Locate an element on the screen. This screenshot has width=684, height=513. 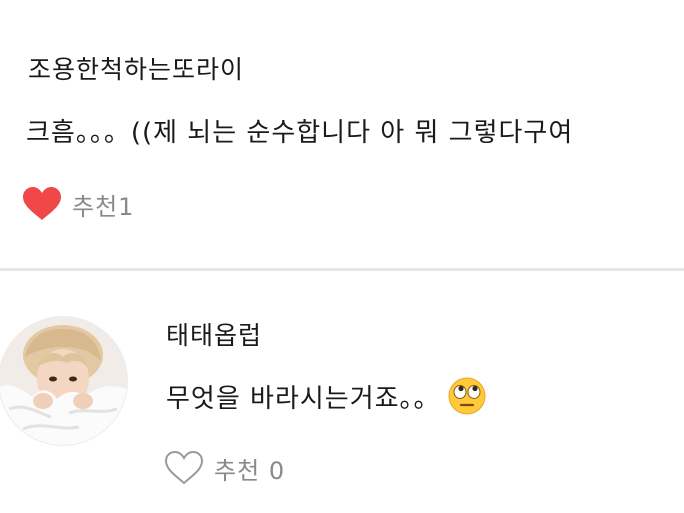
like-label: 추천1 is located at coordinates (103, 206).